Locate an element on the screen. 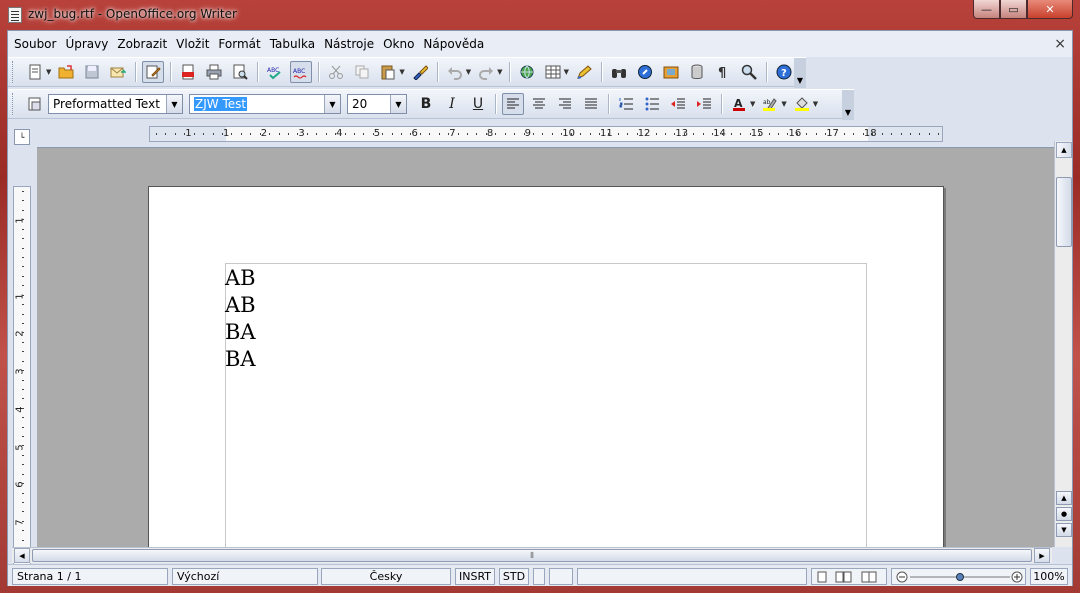 Image resolution: width=1080 pixels, height=593 pixels. insert-mode-indicator: INSRT is located at coordinates (475, 576).